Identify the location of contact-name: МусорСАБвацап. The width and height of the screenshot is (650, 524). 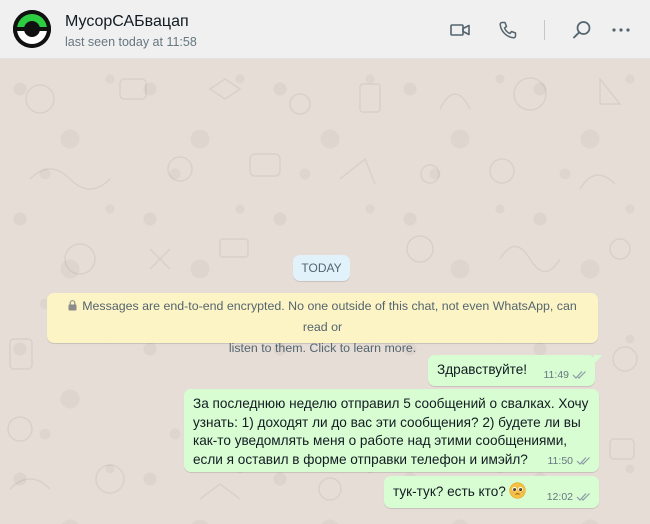
(127, 21).